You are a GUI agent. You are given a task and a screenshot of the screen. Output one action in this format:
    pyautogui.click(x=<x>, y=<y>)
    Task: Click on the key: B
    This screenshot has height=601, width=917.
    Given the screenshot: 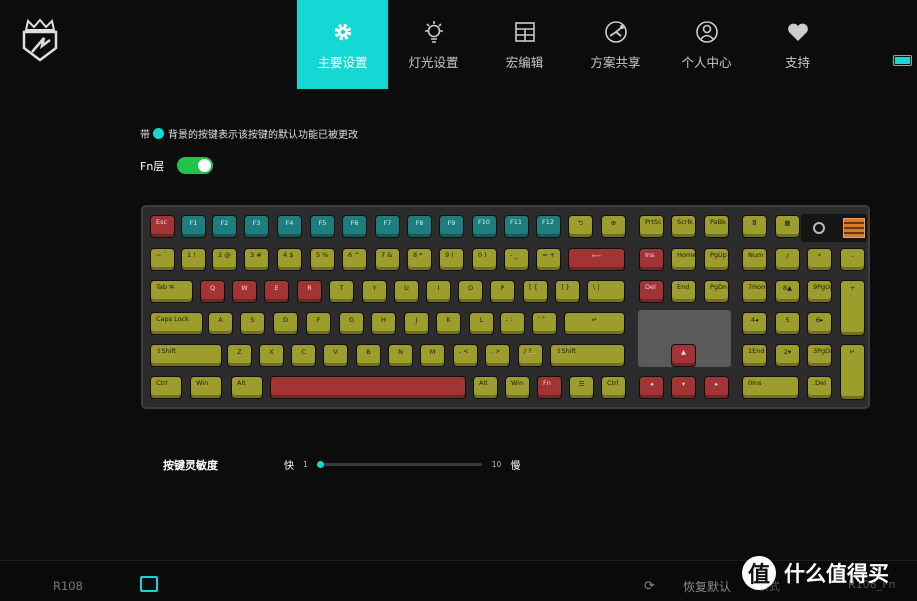 What is the action you would take?
    pyautogui.click(x=368, y=355)
    